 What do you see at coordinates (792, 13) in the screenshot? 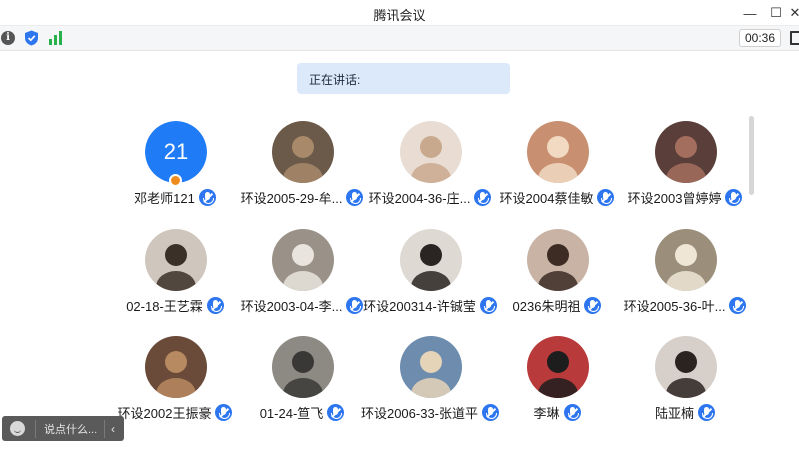
I see `close-button: ✕` at bounding box center [792, 13].